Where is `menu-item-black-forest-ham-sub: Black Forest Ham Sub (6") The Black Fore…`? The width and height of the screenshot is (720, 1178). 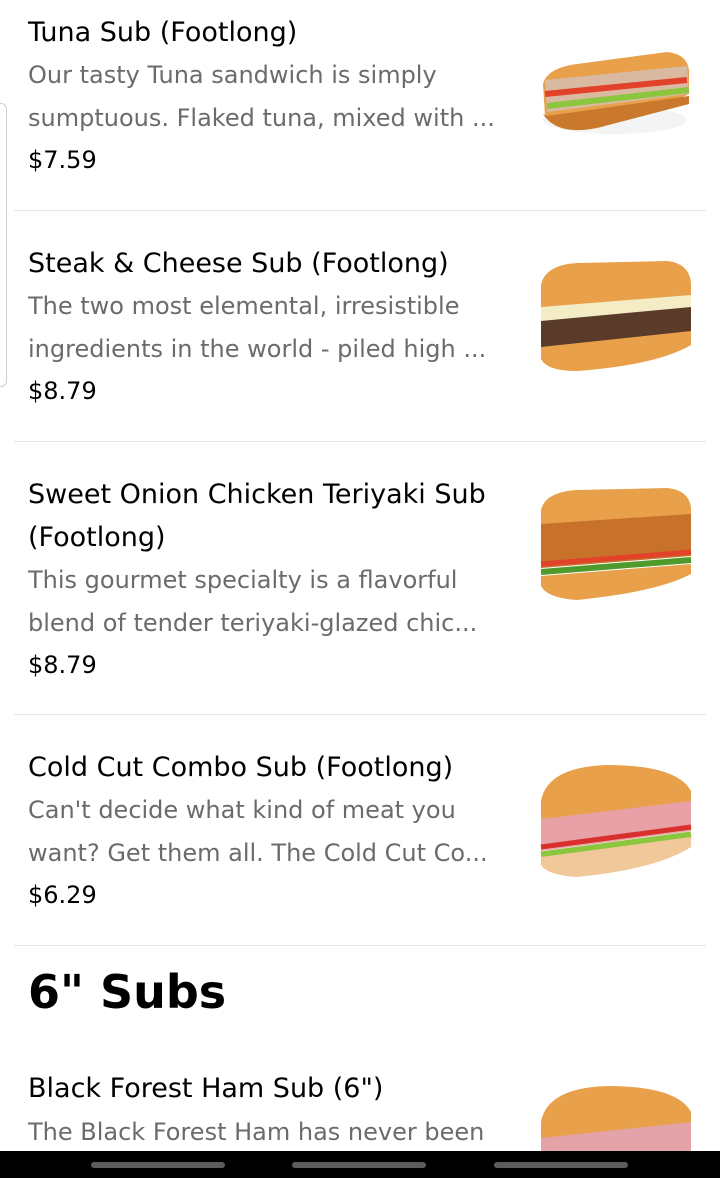 menu-item-black-forest-ham-sub: Black Forest Ham Sub (6") The Black Fore… is located at coordinates (360, 1100).